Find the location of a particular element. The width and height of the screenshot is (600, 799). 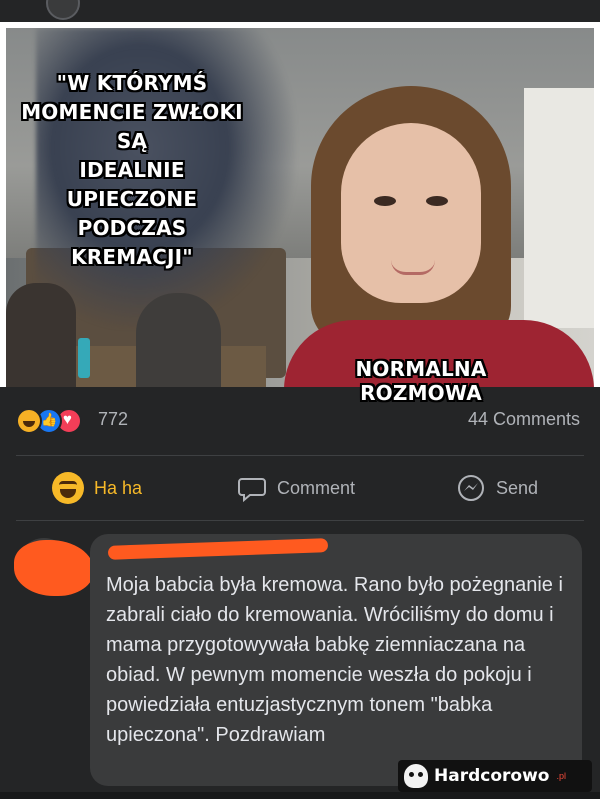

redaction-scribble is located at coordinates (54, 568).